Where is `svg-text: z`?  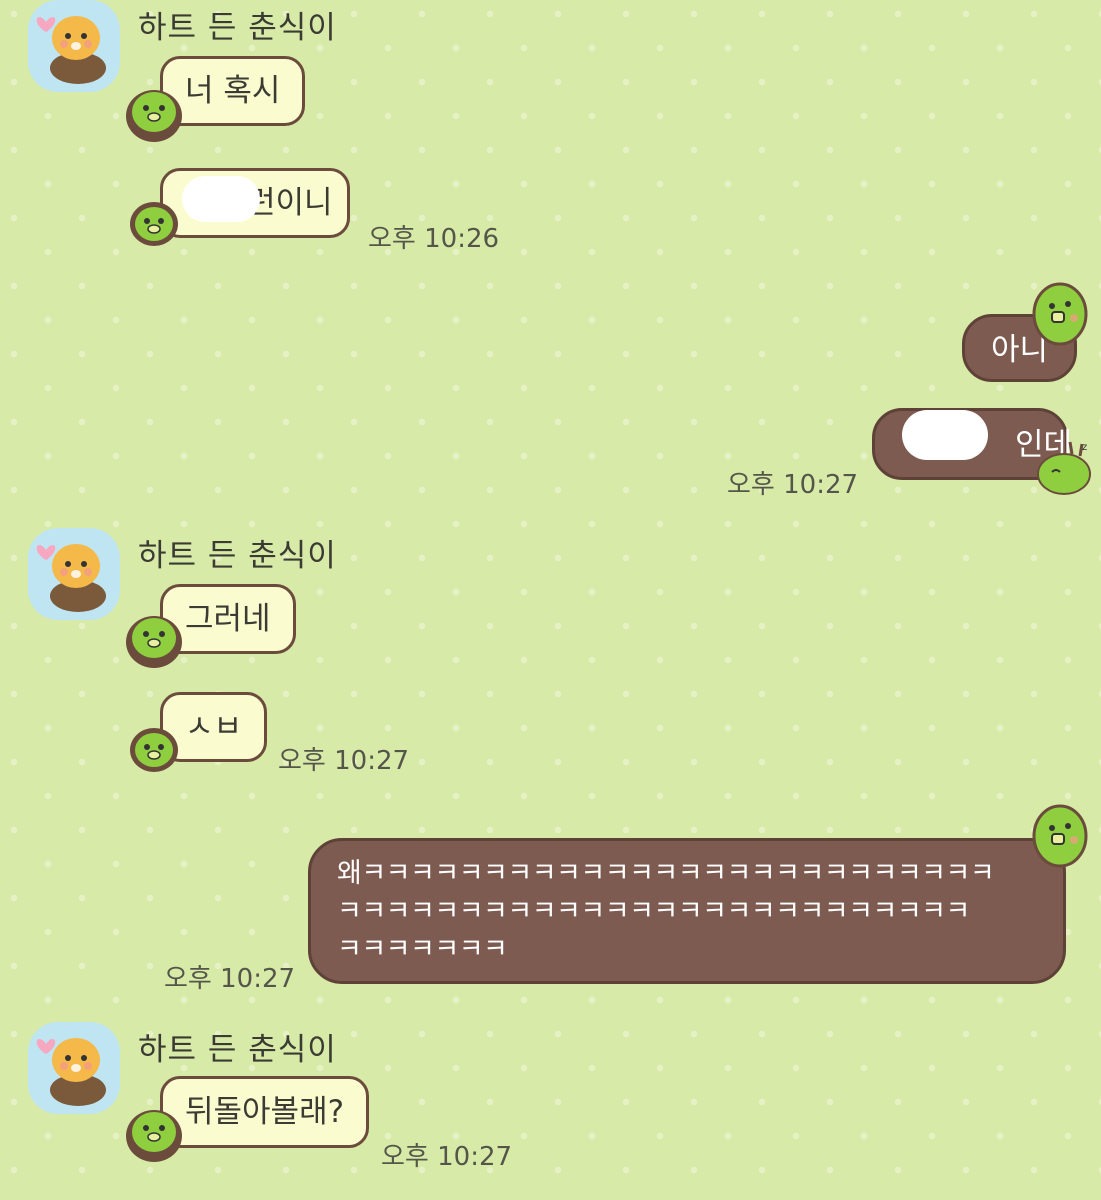 svg-text: z is located at coordinates (1084, 447).